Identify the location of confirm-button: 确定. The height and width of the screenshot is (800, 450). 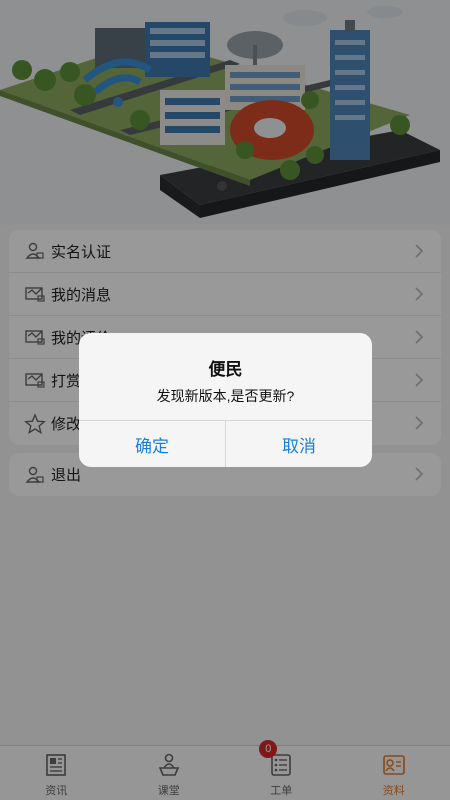
(152, 444).